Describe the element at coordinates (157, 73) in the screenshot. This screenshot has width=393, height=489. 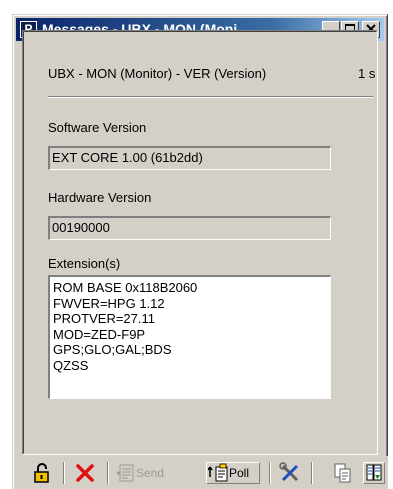
I see `message-header: UBX - MON (Monitor) - VER (Version)` at that location.